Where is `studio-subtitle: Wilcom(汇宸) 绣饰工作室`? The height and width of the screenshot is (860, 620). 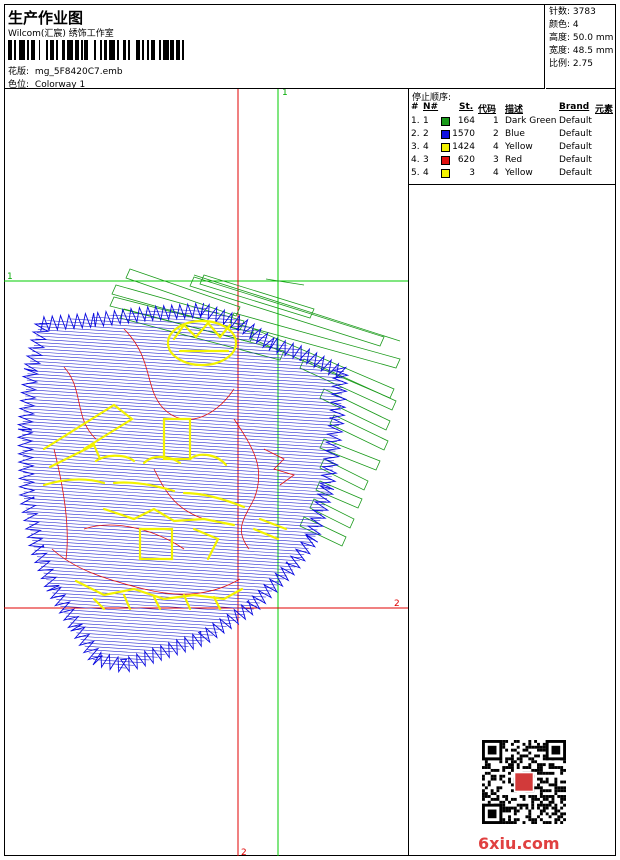 studio-subtitle: Wilcom(汇宸) 绣饰工作室 is located at coordinates (61, 34).